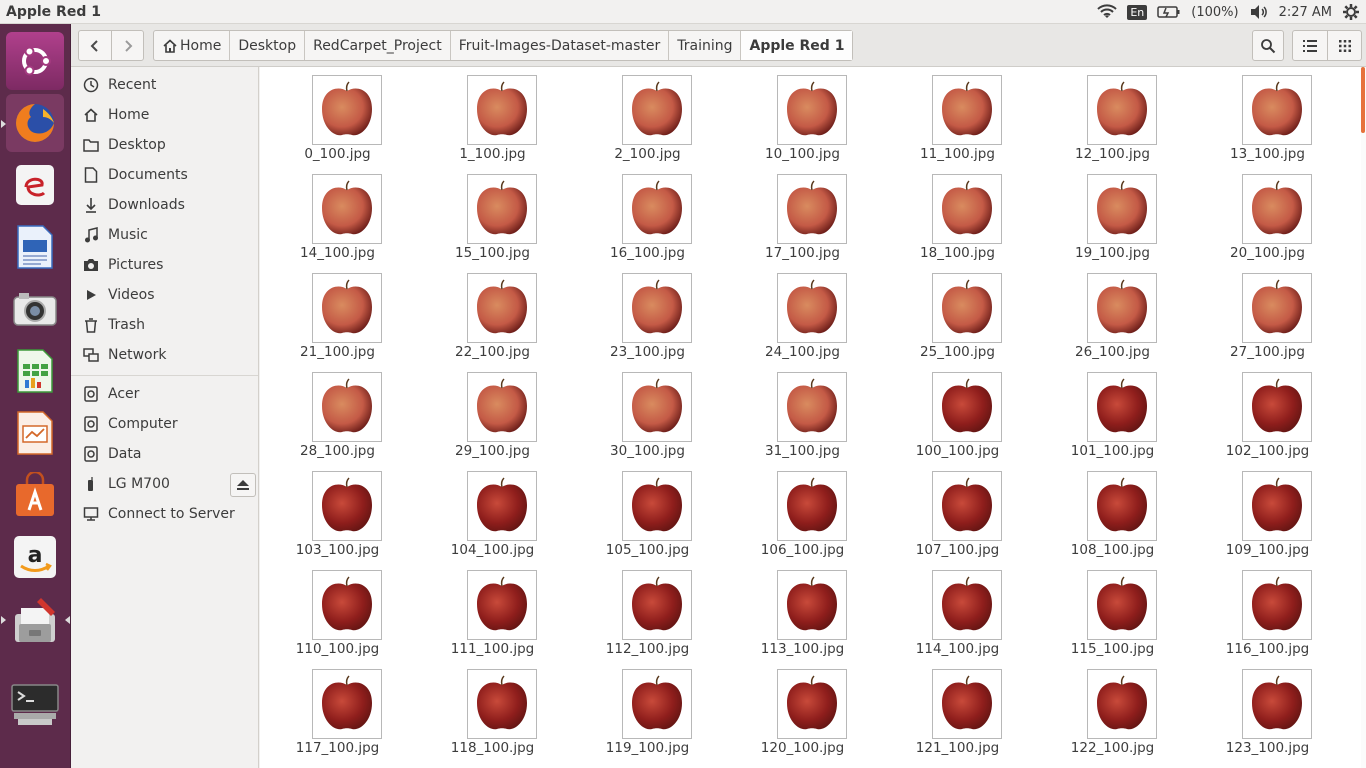  I want to click on file-item: 105_100.jpg, so click(647, 512).